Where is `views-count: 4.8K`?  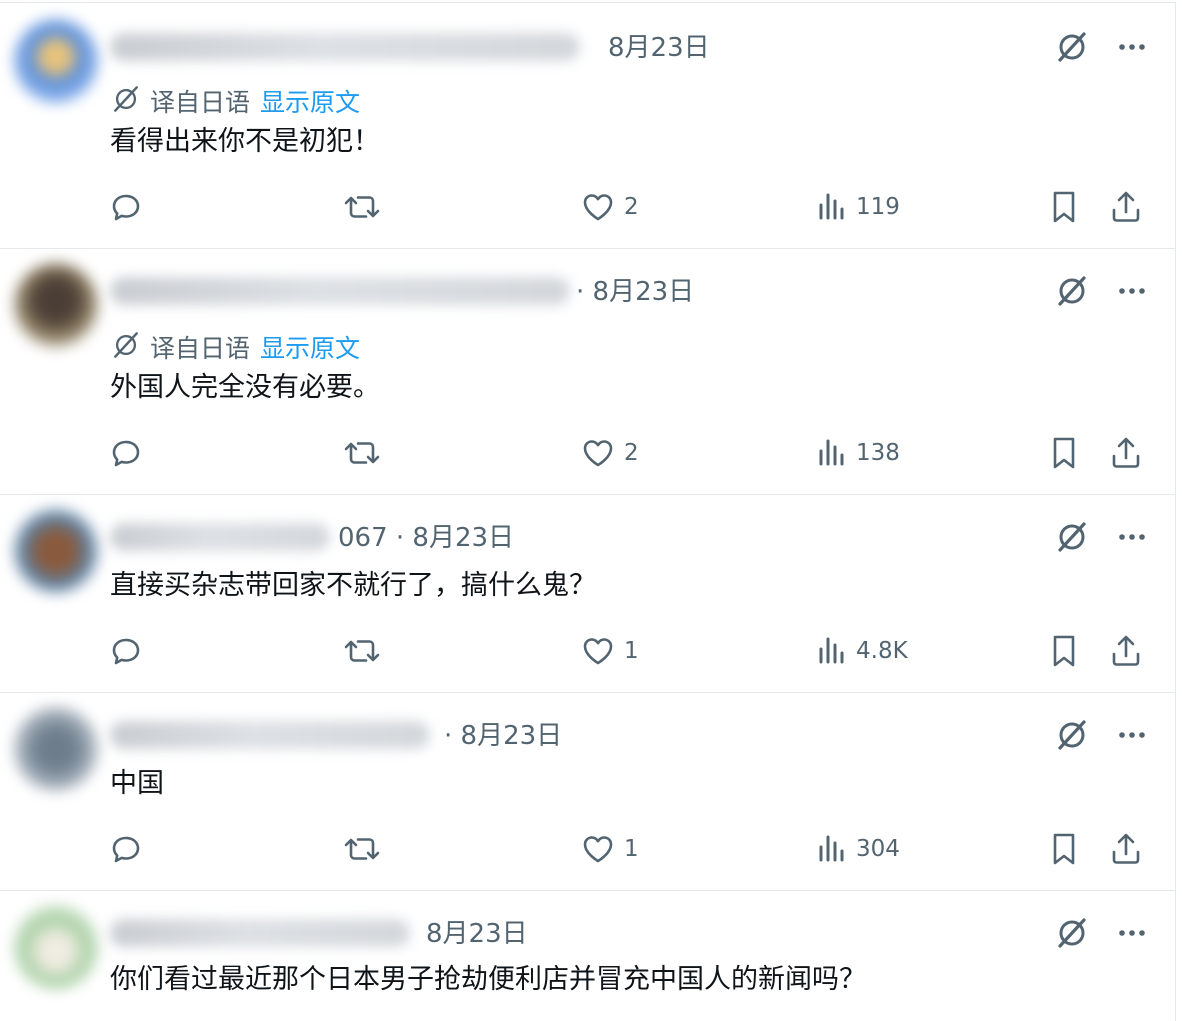
views-count: 4.8K is located at coordinates (882, 651).